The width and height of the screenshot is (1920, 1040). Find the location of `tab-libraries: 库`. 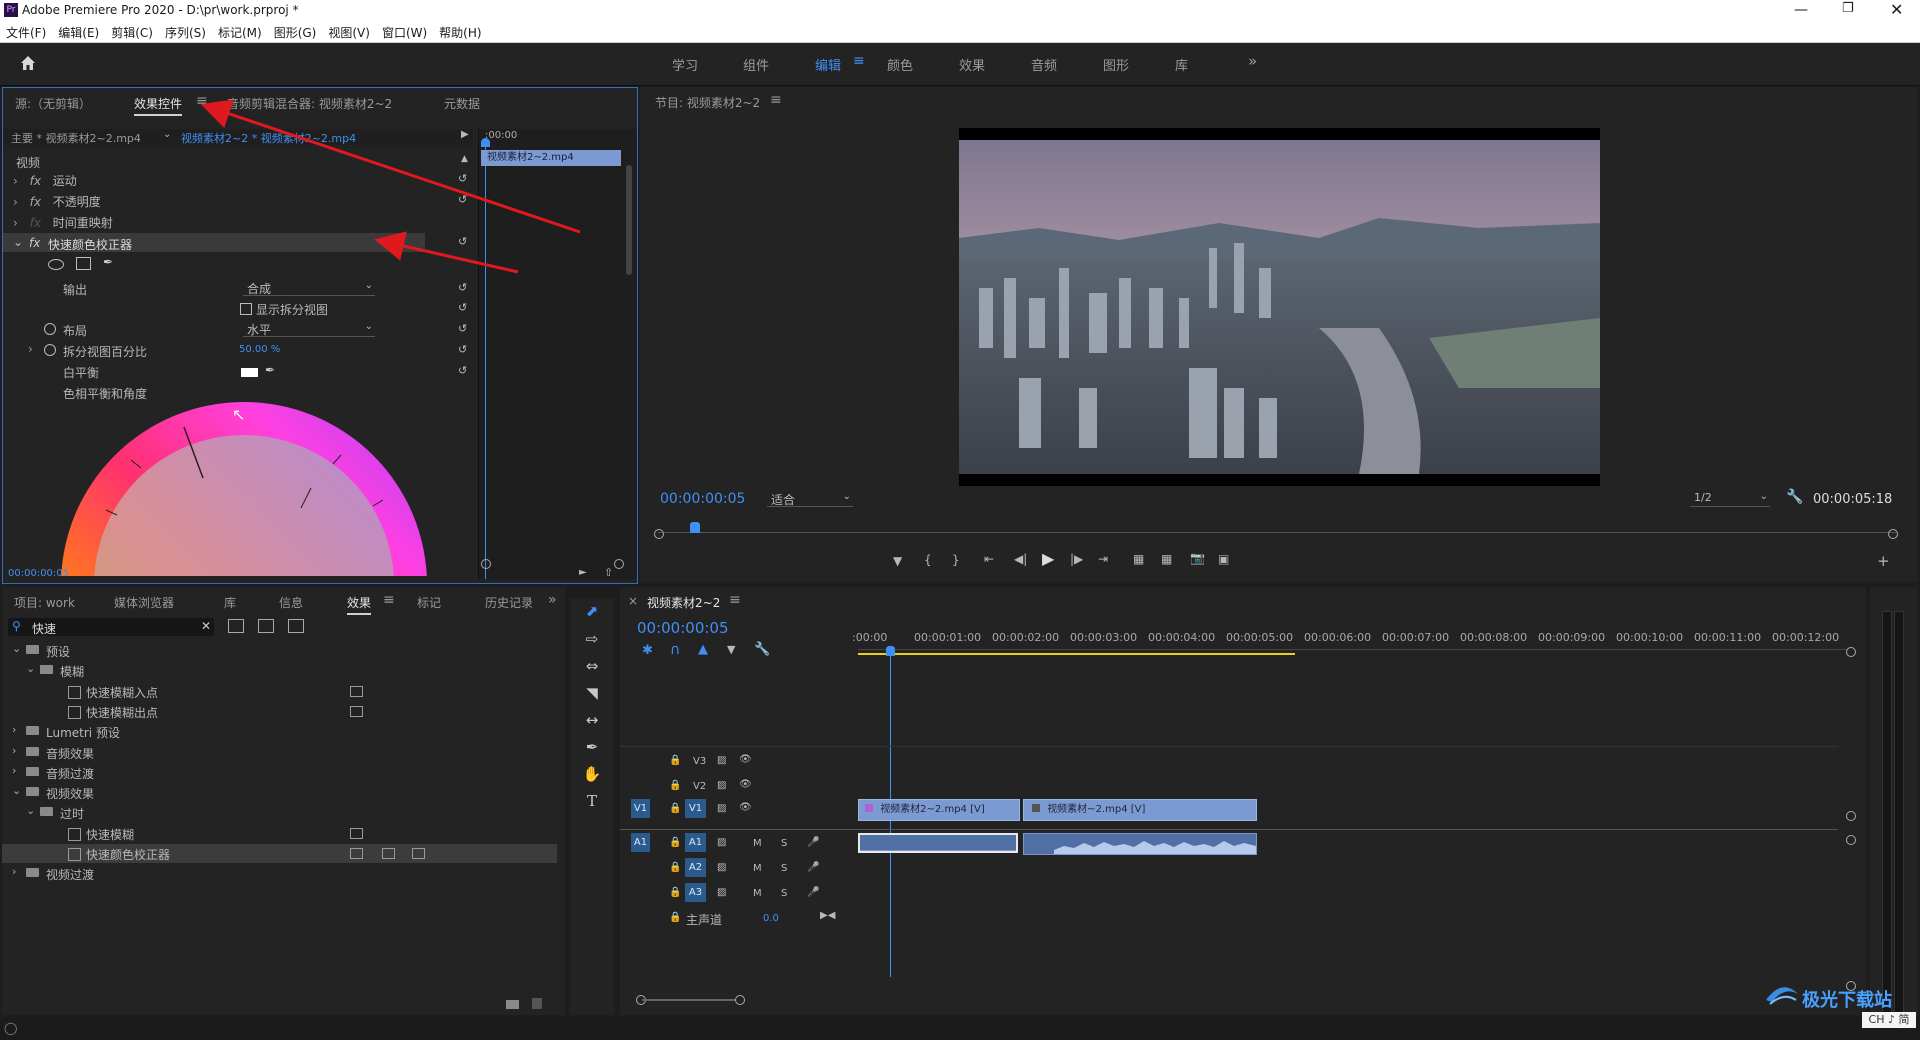

tab-libraries: 库 is located at coordinates (230, 602).